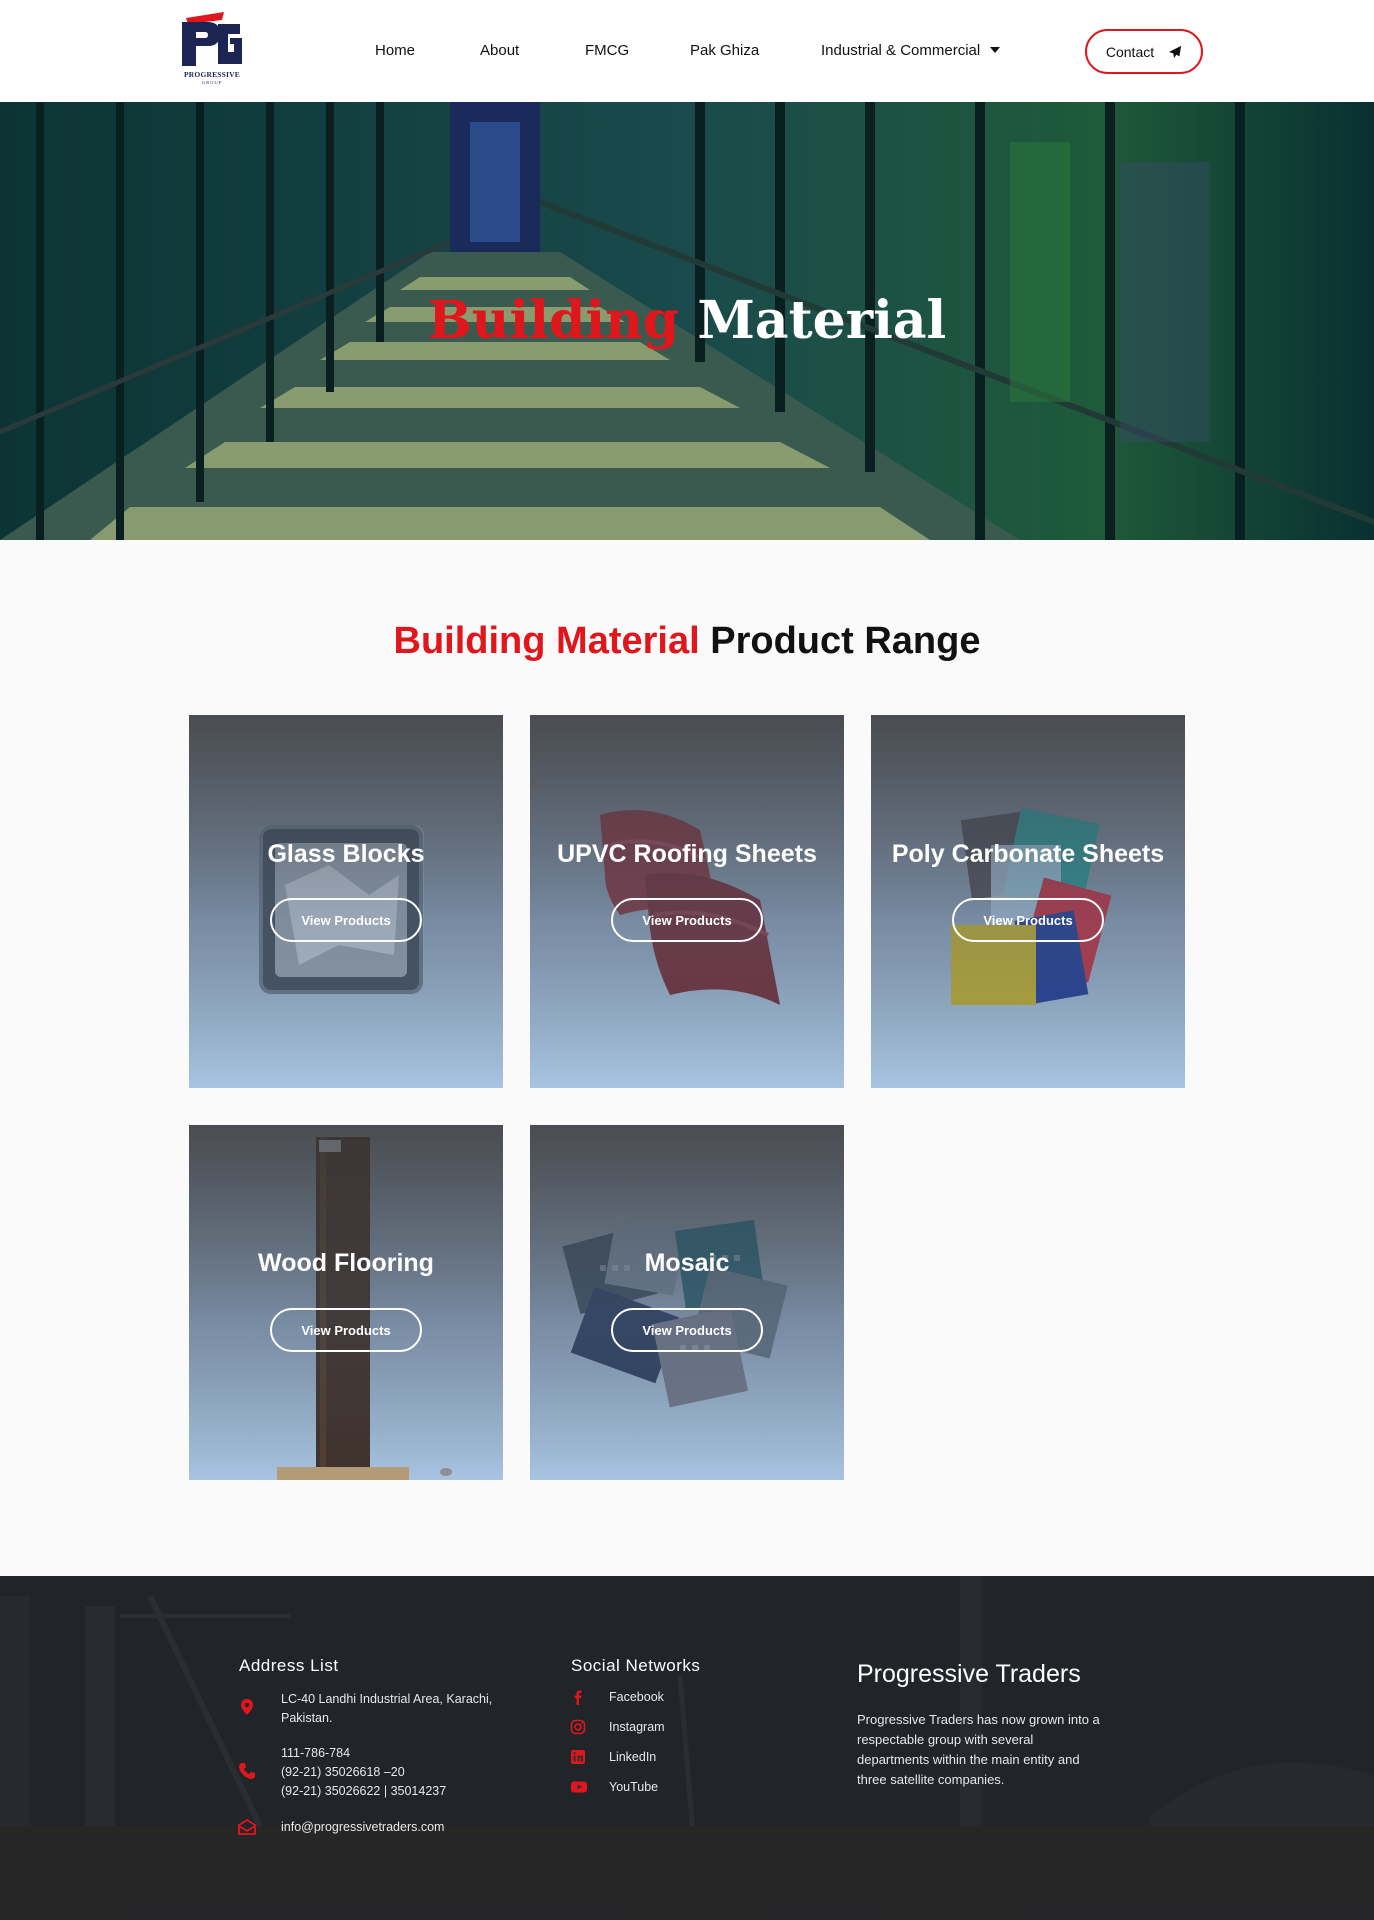 This screenshot has height=1920, width=1374. I want to click on contact-label: Contact, so click(1130, 51).